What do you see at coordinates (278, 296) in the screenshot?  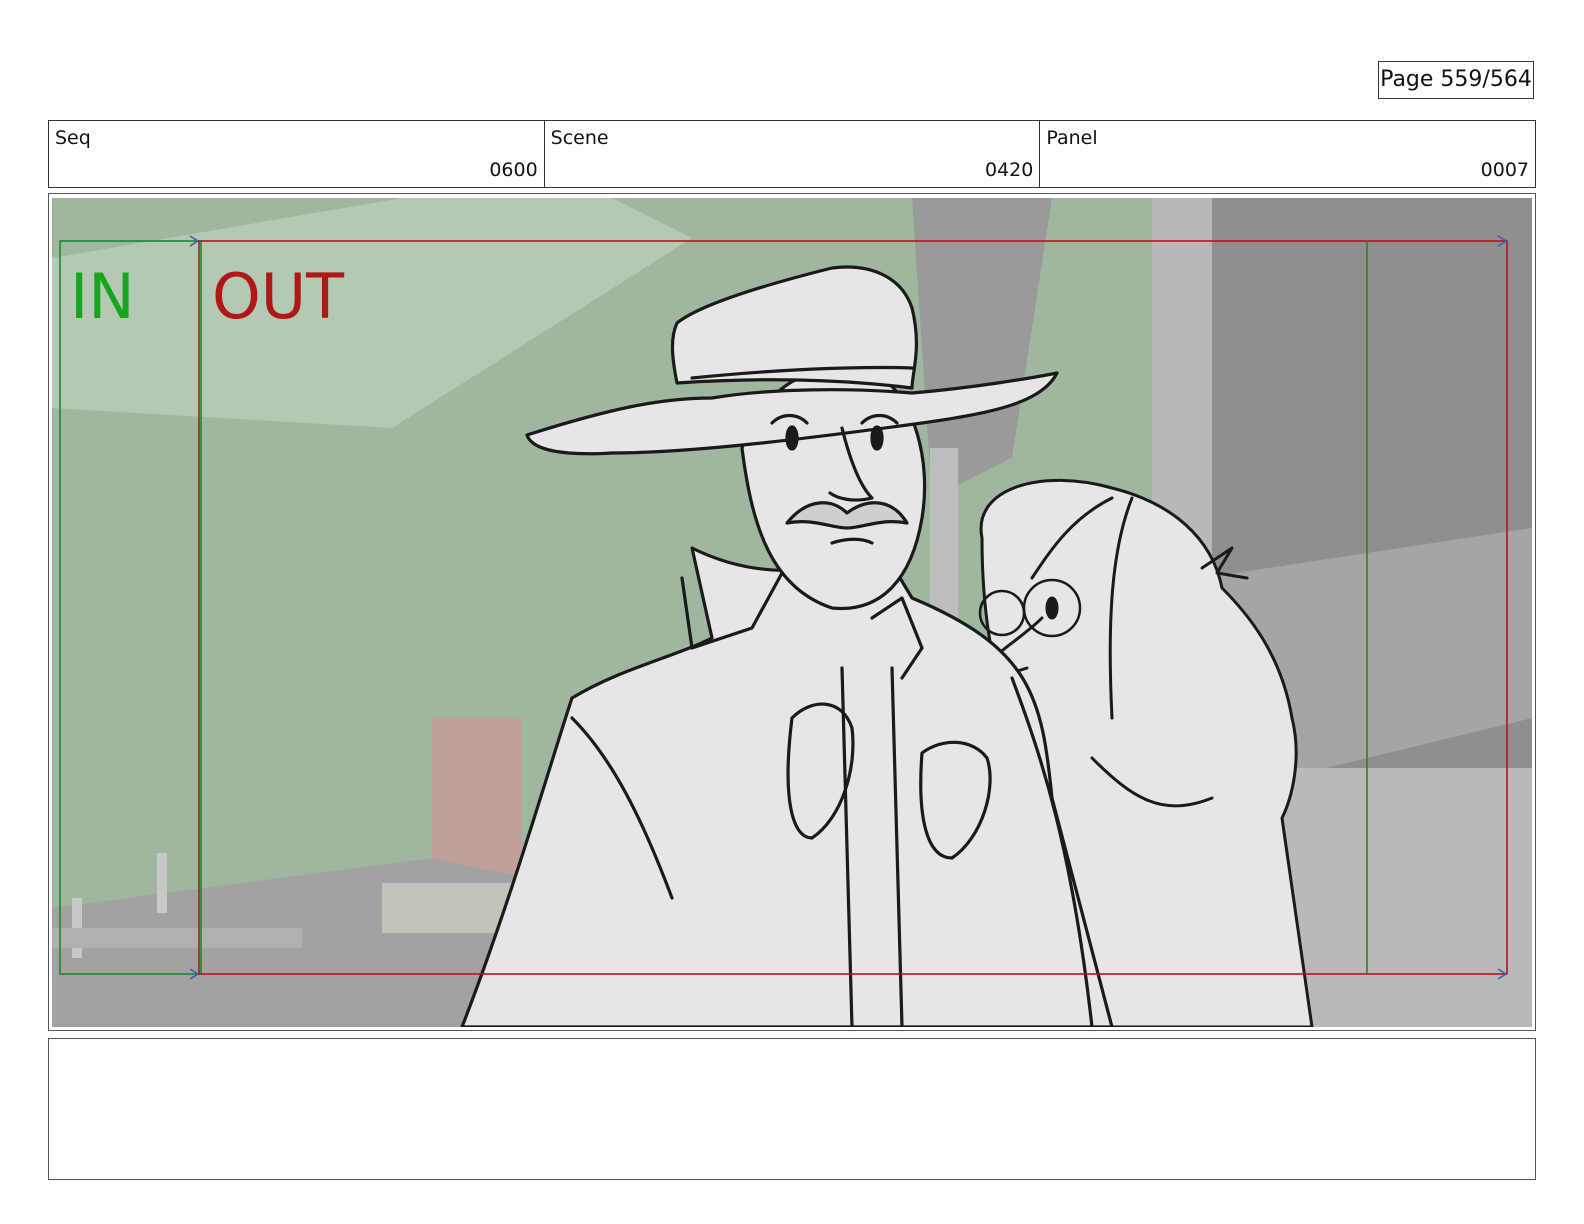 I see `out-label: OUT` at bounding box center [278, 296].